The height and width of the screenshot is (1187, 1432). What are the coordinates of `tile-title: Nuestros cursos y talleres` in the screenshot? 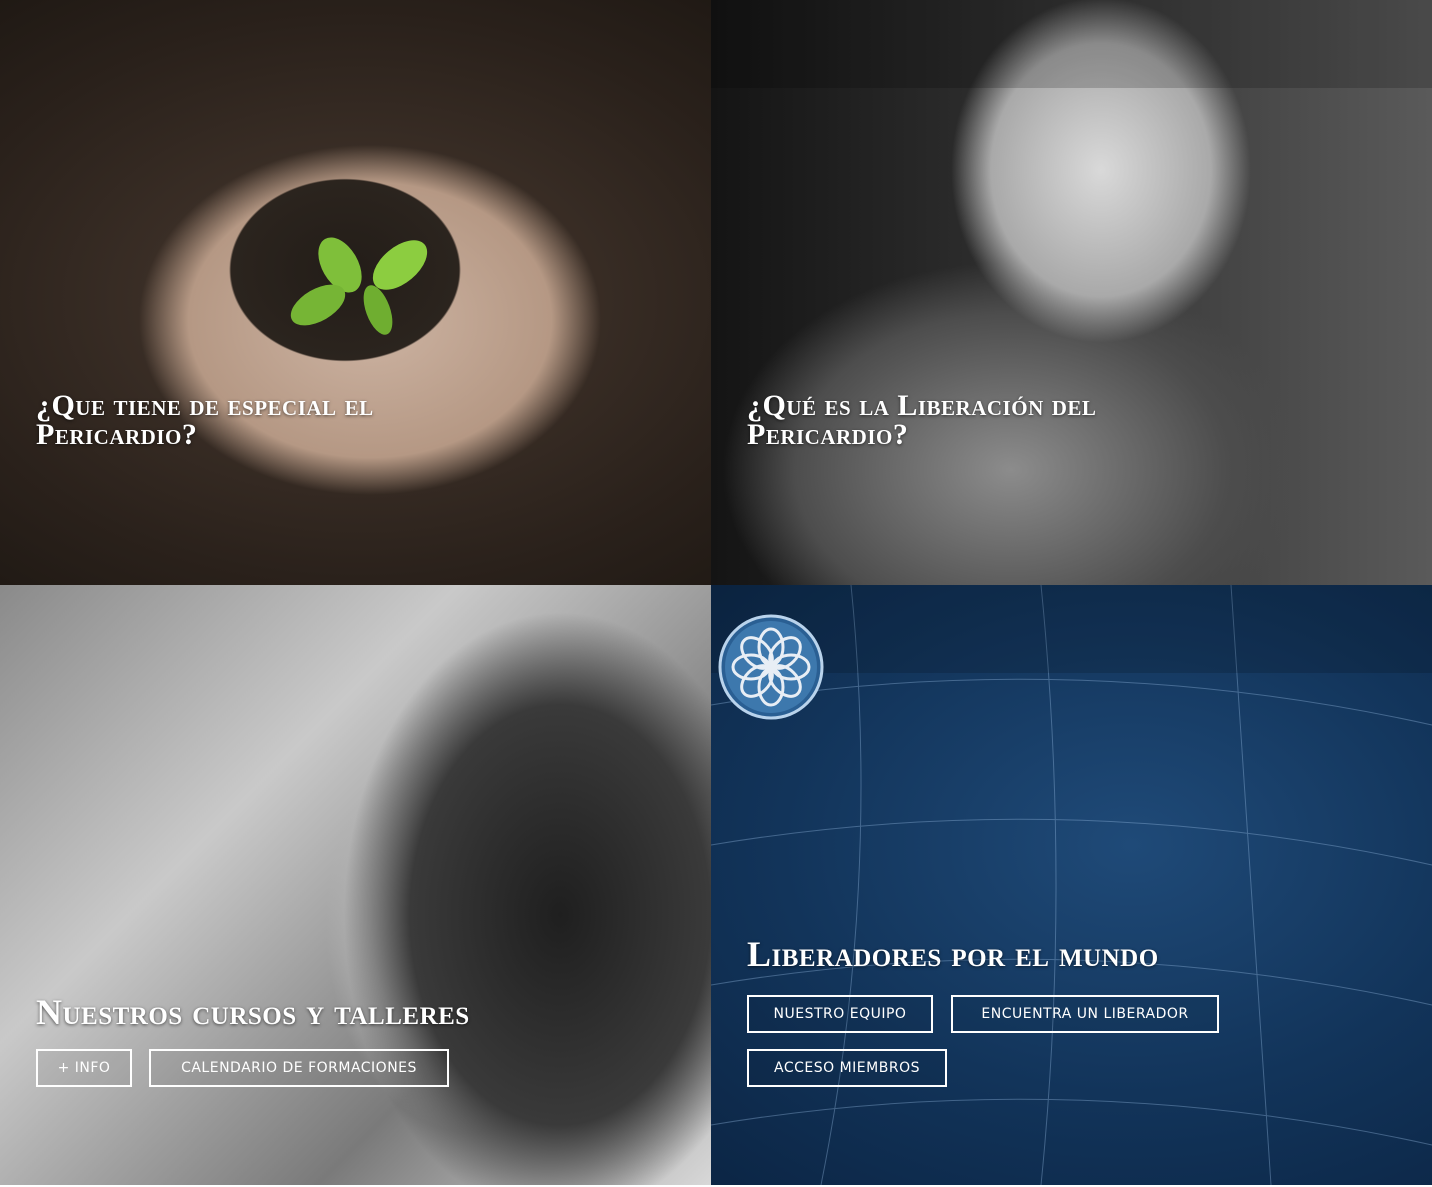 It's located at (253, 1012).